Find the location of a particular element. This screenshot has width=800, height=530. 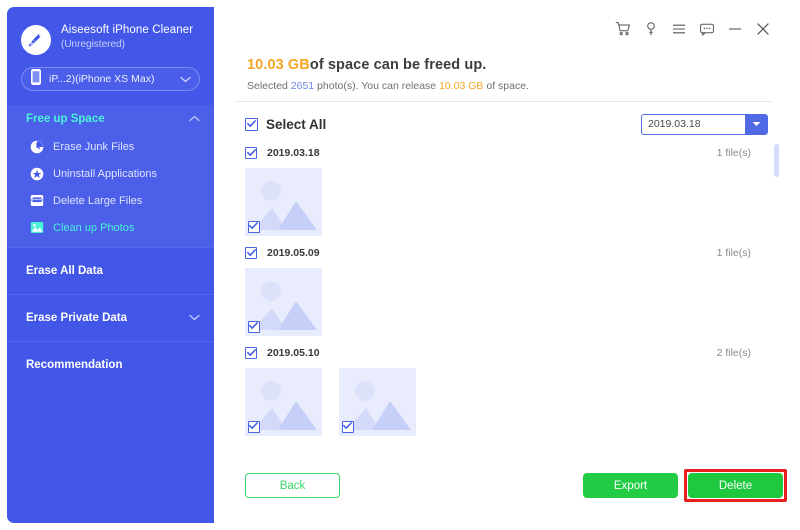

sub-suffix: of space. is located at coordinates (506, 86).